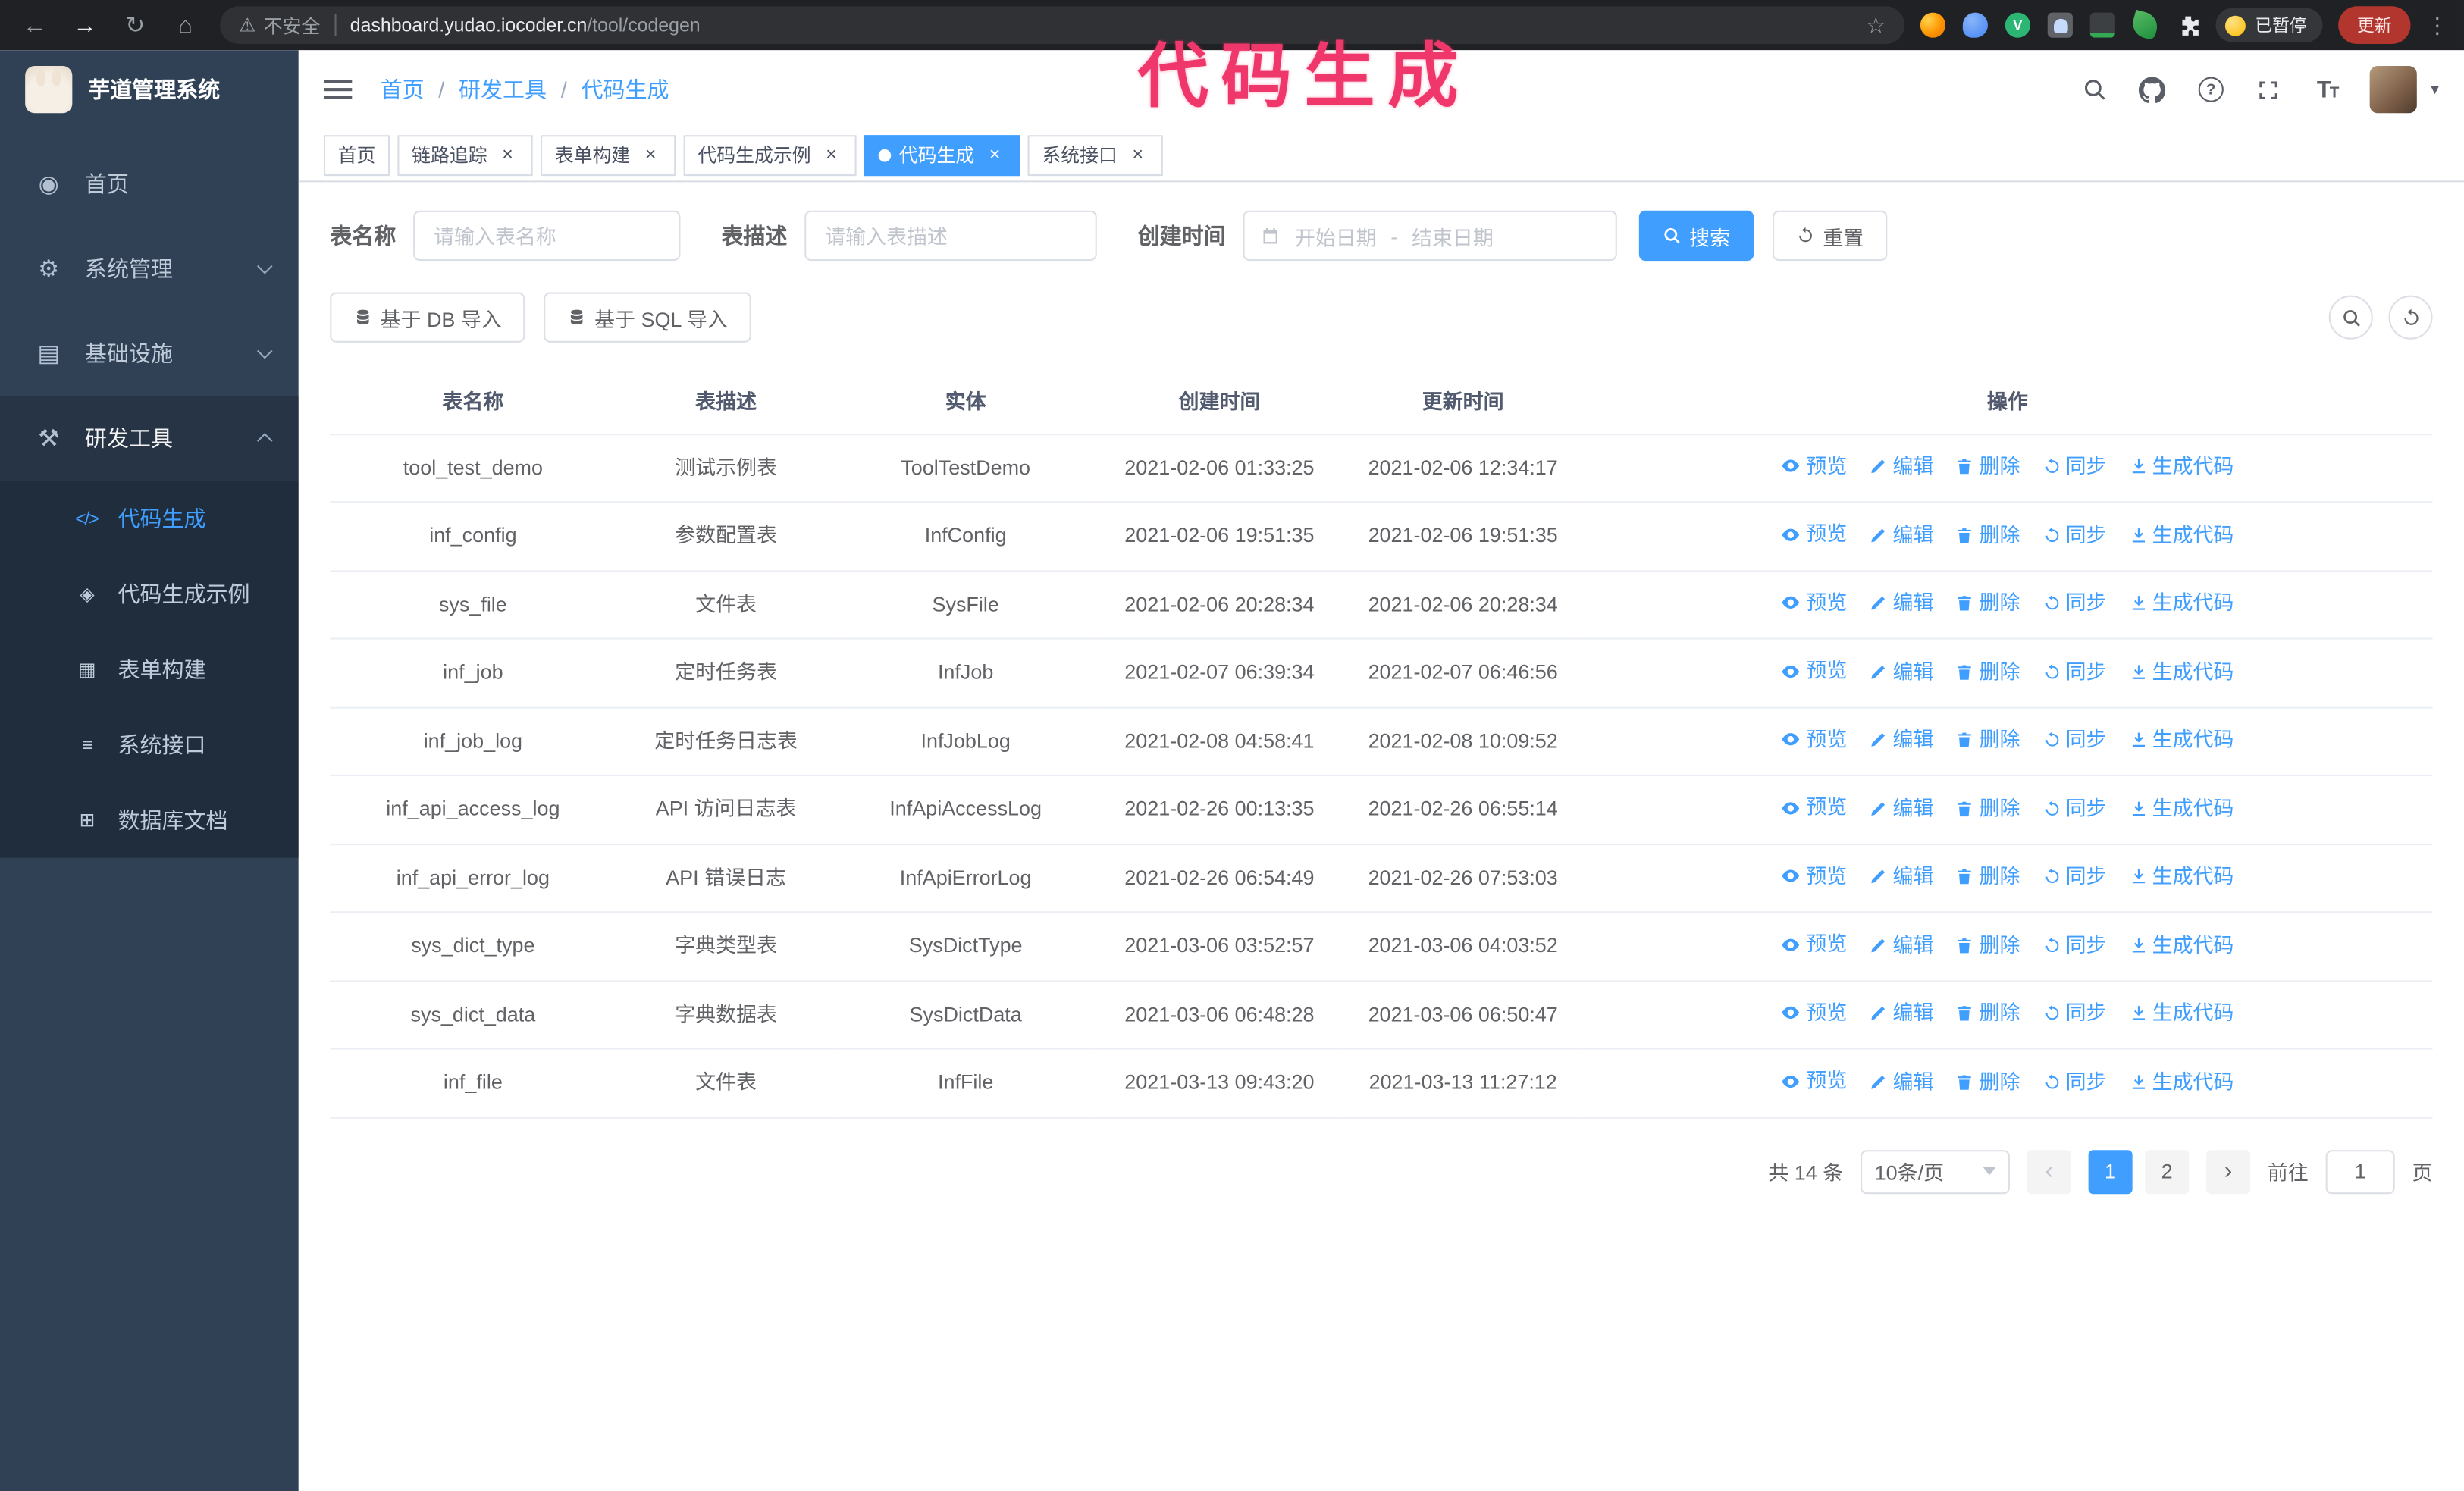 The height and width of the screenshot is (1491, 2464). What do you see at coordinates (356, 155) in the screenshot?
I see `tab-item: 首页` at bounding box center [356, 155].